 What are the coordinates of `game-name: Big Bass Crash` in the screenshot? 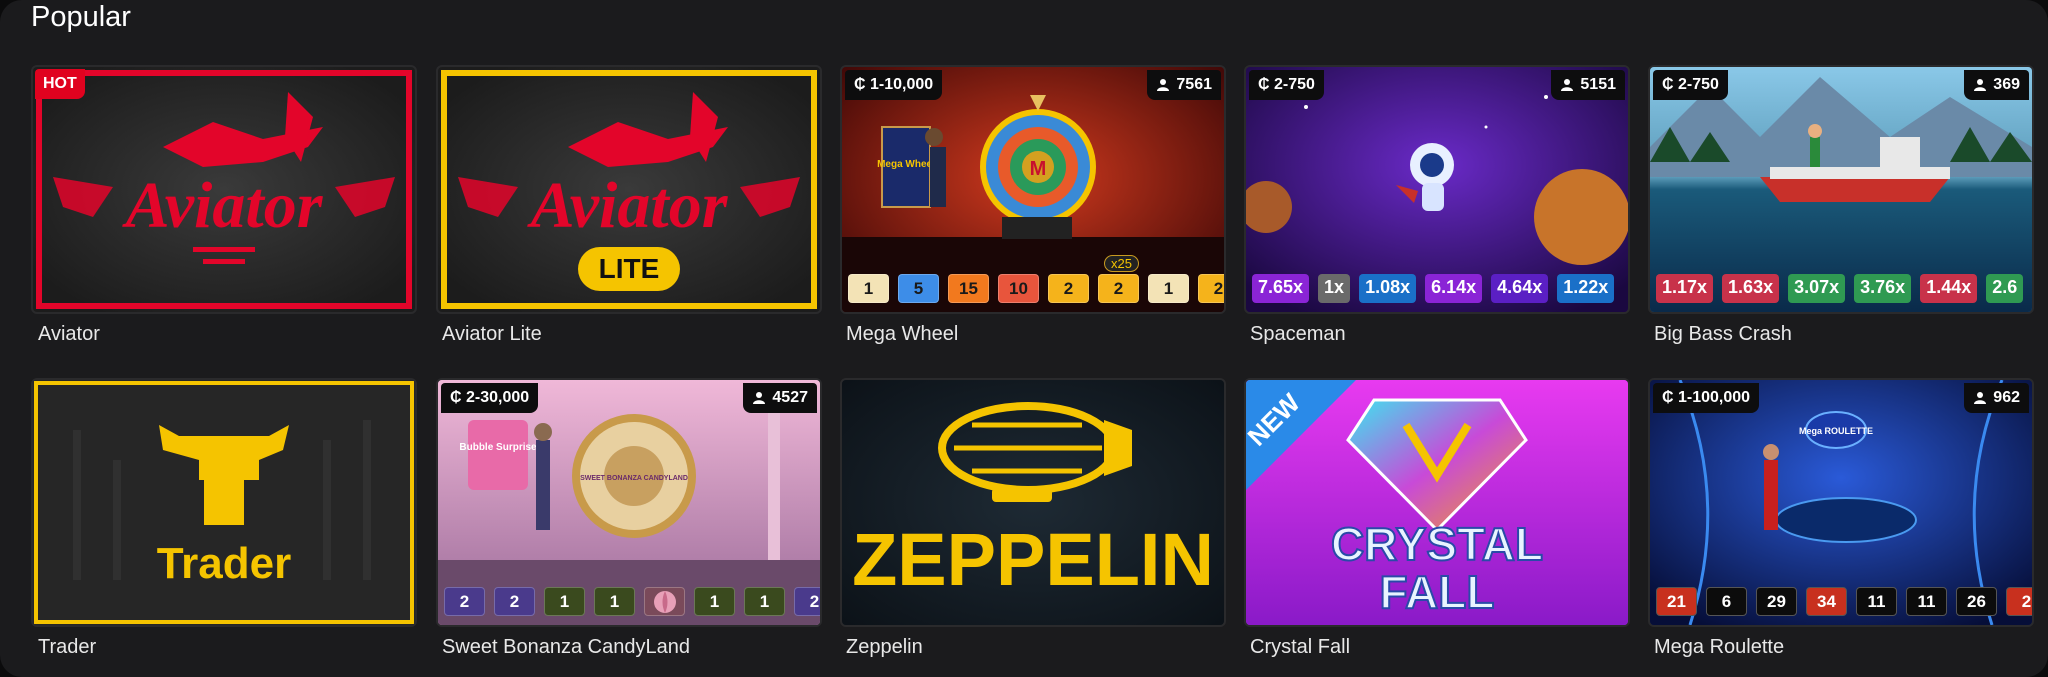 It's located at (1723, 334).